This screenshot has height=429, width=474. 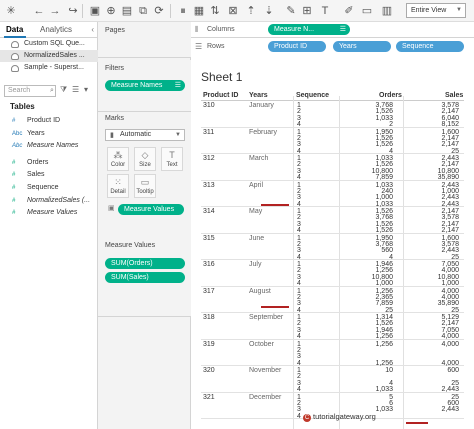 What do you see at coordinates (332, 47) in the screenshot?
I see `rows-shelf: ☰ Rows Product ID Years Sequence` at bounding box center [332, 47].